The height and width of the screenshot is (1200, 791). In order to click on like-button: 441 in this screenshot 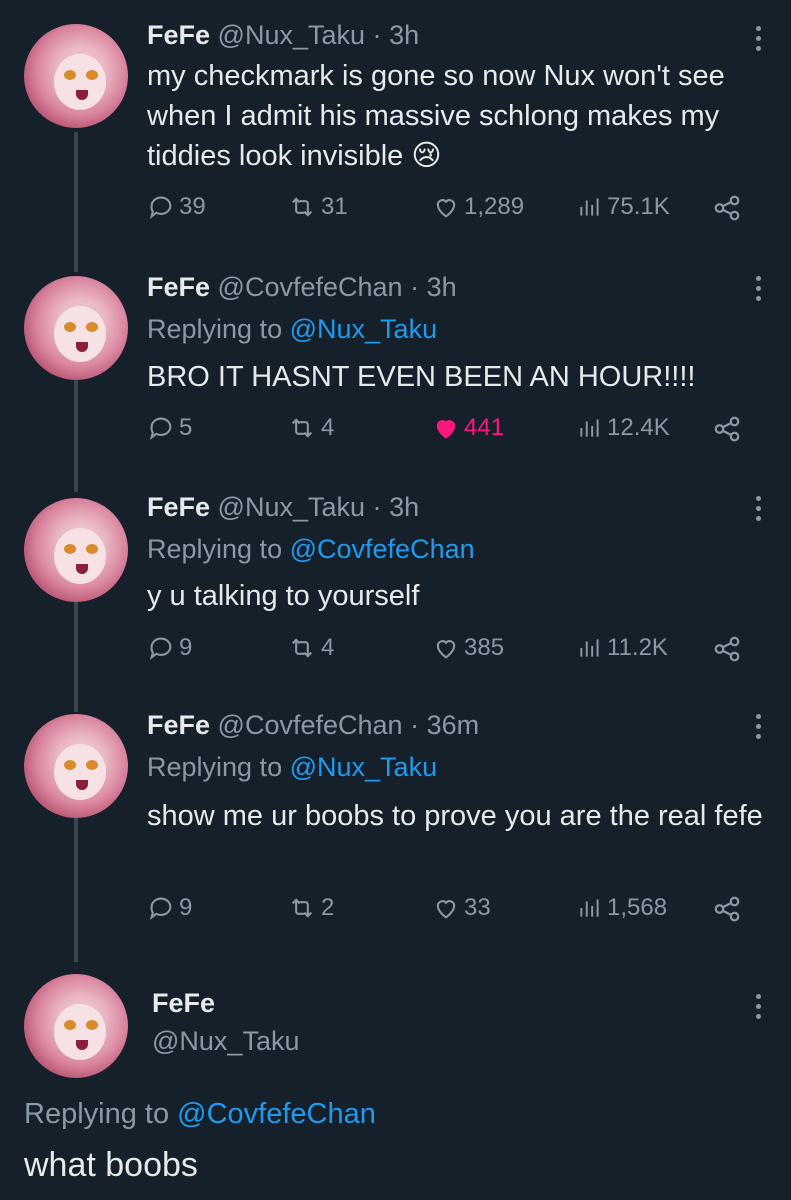, I will do `click(468, 428)`.